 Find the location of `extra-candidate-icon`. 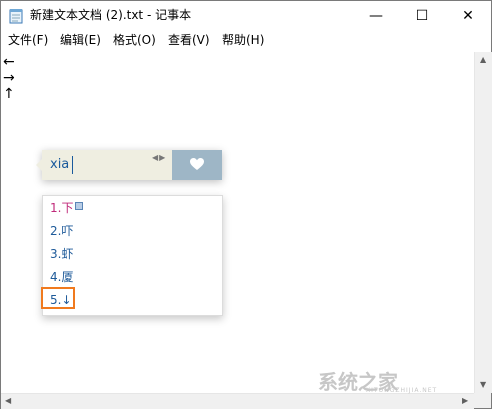

extra-candidate-icon is located at coordinates (79, 206).